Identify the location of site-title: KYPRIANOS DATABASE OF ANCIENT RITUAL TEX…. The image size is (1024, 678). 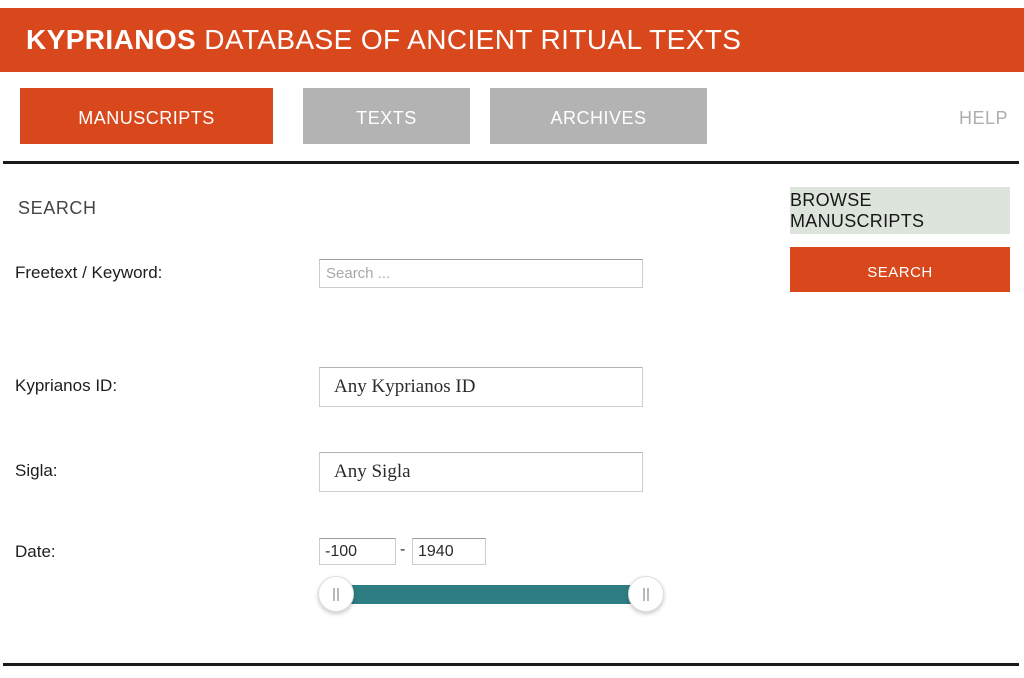
(370, 40).